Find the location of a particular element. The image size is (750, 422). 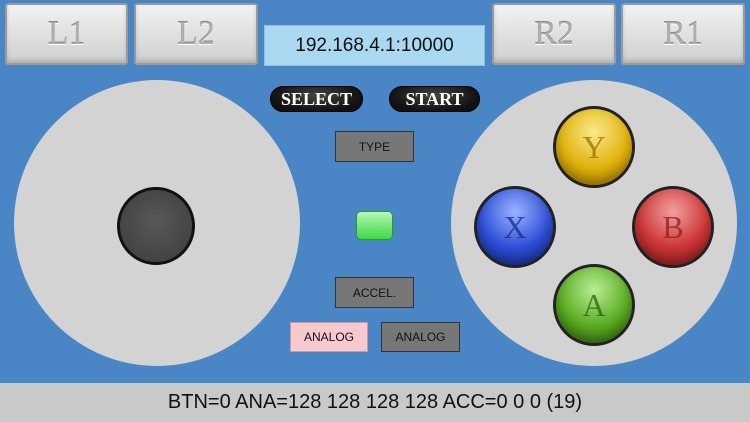

a-button: A is located at coordinates (594, 305).